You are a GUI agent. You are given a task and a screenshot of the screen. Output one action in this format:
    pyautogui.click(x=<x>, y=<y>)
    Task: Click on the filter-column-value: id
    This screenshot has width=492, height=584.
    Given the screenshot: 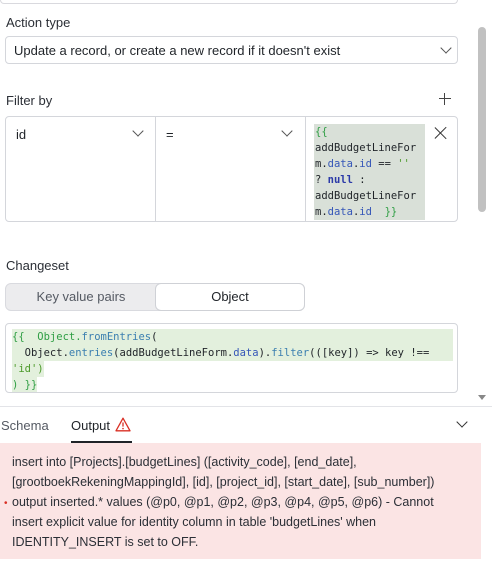 What is the action you would take?
    pyautogui.click(x=21, y=134)
    